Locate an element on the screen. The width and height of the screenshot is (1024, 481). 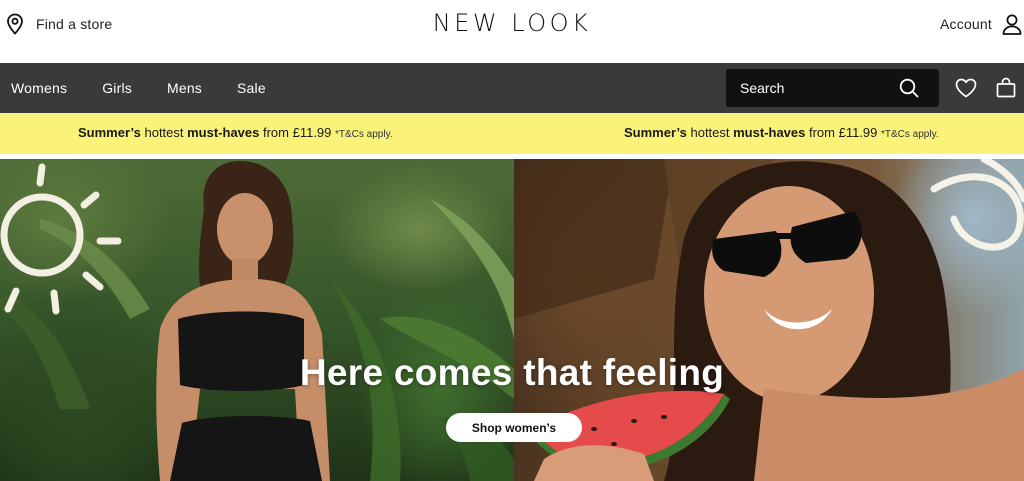
user-icon is located at coordinates (1012, 24).